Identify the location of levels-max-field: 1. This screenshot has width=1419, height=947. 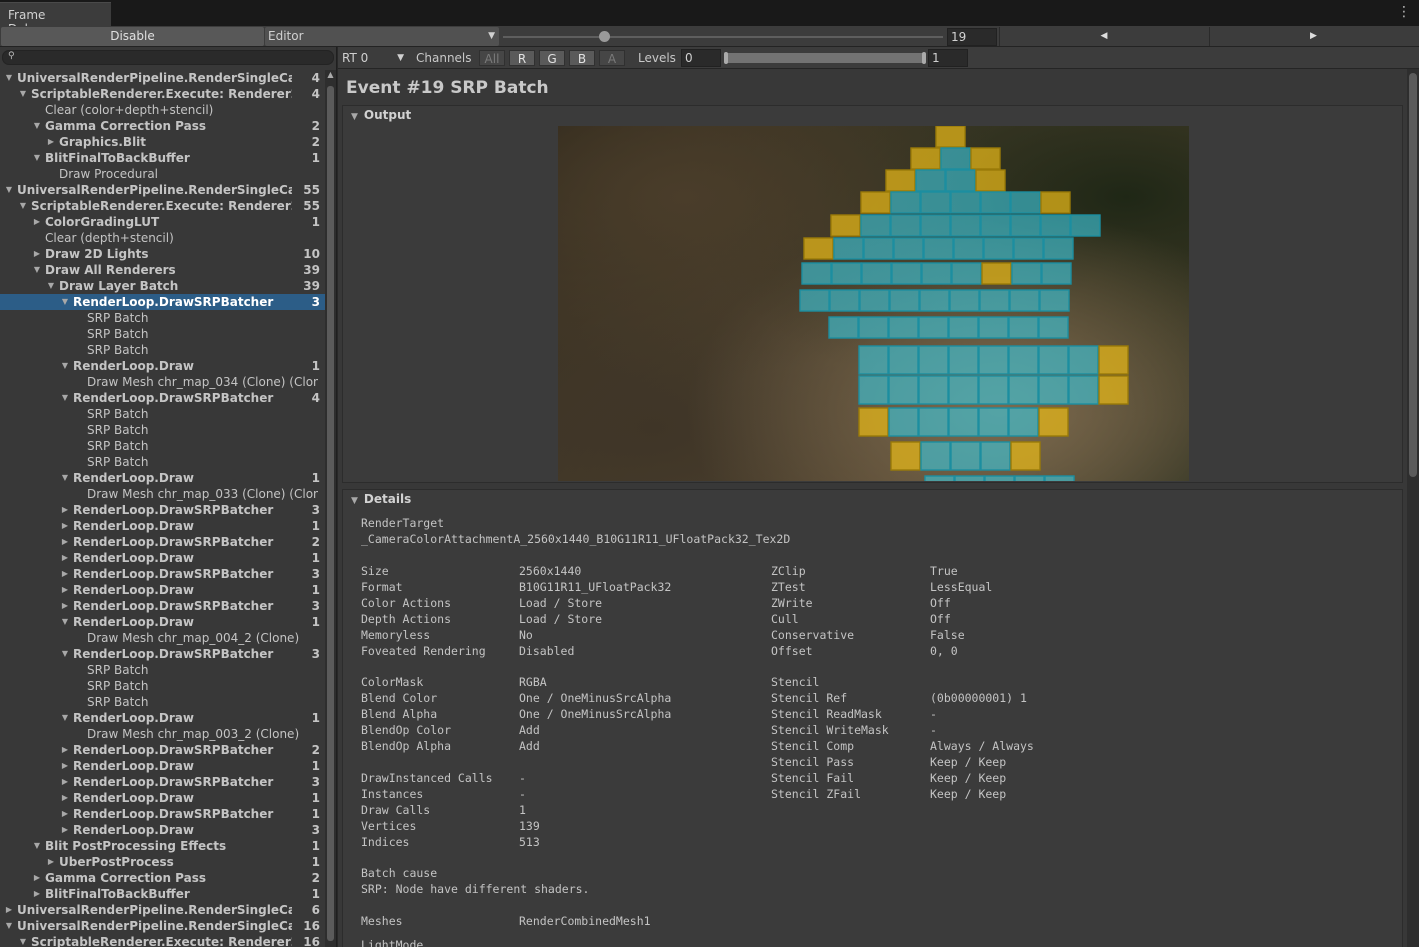
(948, 58).